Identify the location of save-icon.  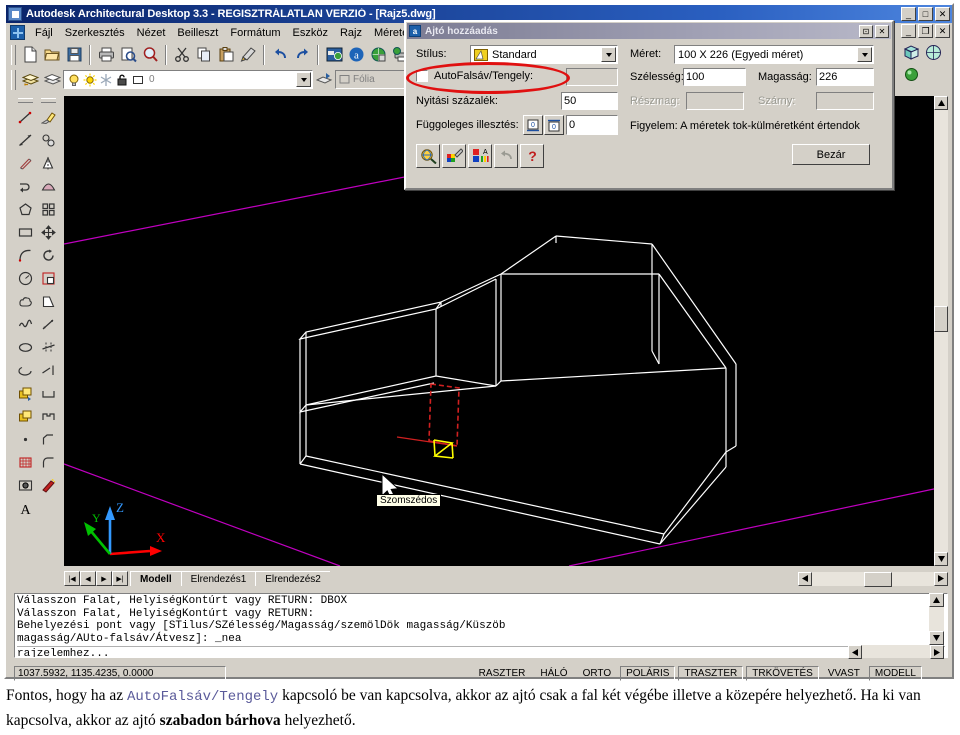
(74, 55).